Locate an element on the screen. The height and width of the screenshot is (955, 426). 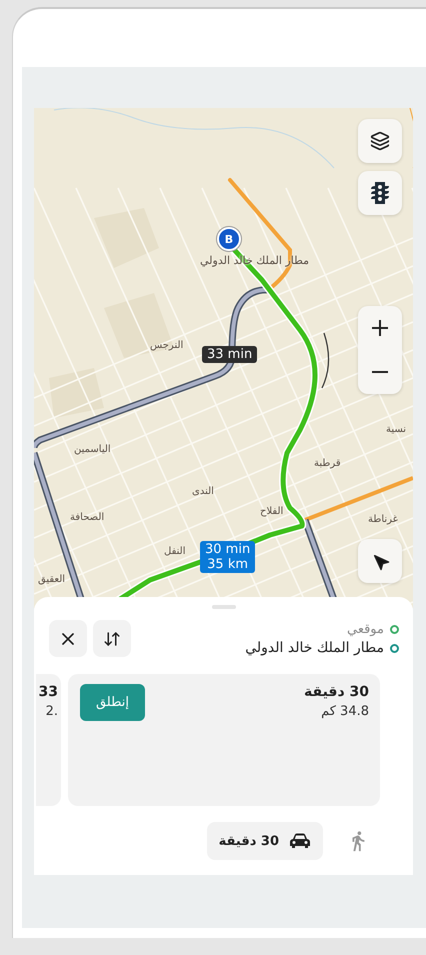
traffic-light-icon is located at coordinates (380, 193).